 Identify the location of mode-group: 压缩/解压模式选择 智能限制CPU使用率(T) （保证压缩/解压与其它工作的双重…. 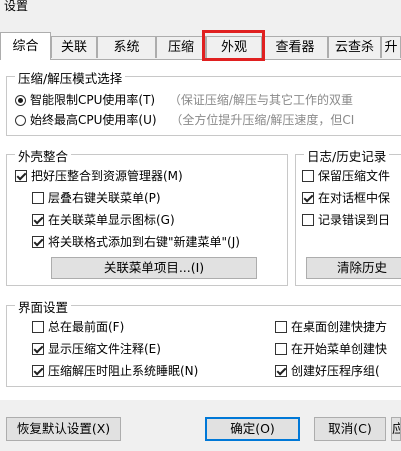
(203, 102).